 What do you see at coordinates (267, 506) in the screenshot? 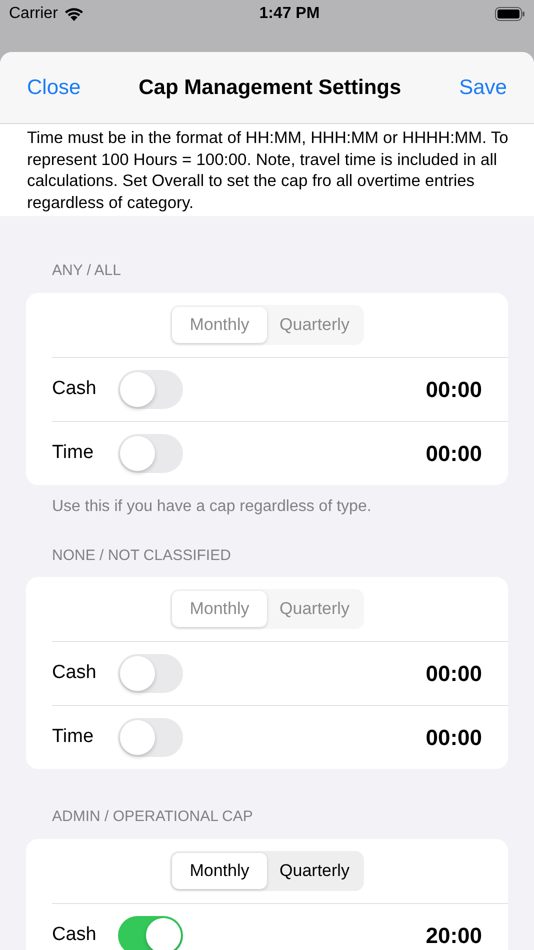
I see `section-footer: Use this if you have a cap regardless of type.` at bounding box center [267, 506].